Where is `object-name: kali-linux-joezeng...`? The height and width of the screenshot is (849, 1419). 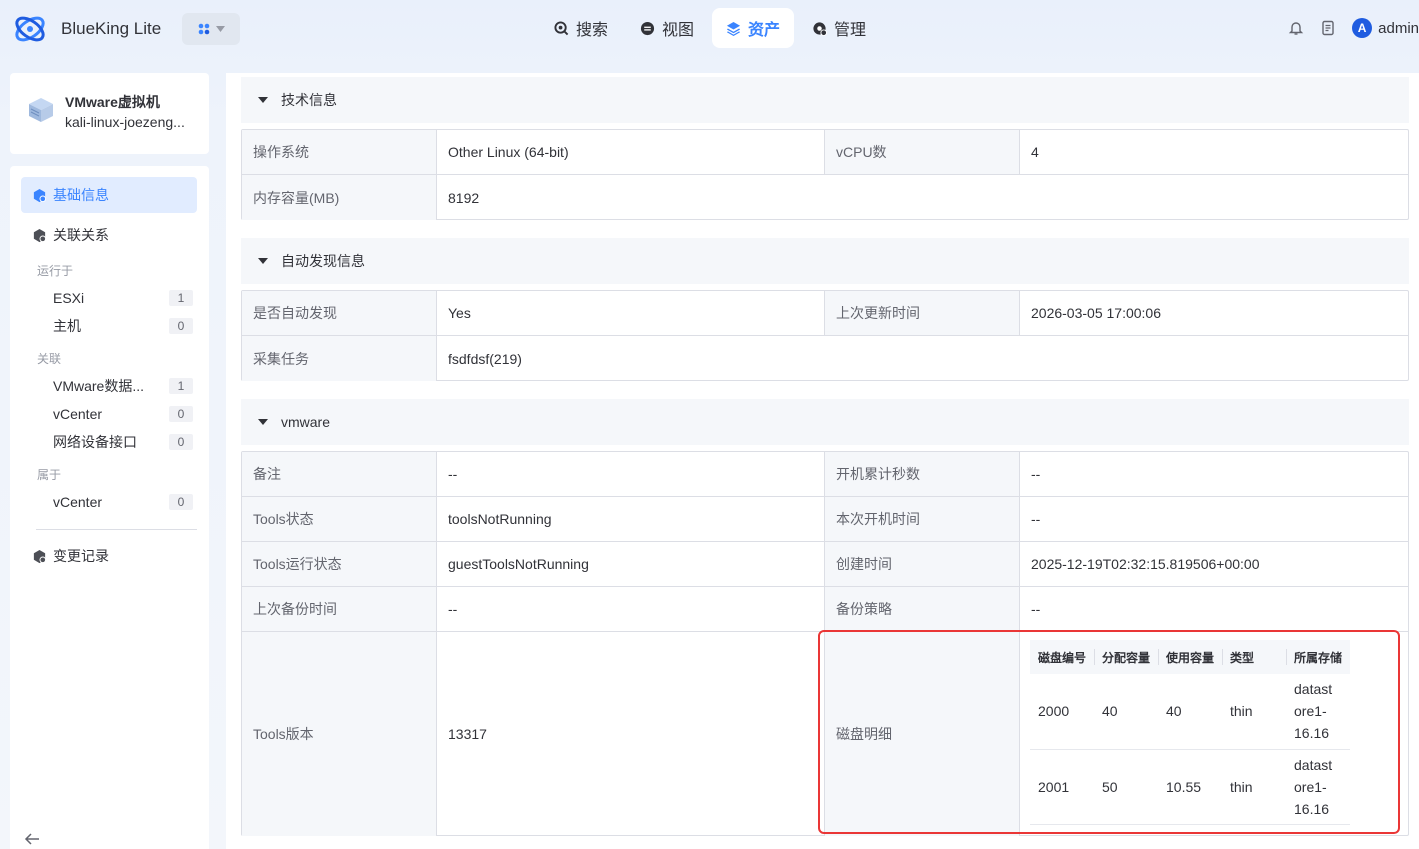
object-name: kali-linux-joezeng... is located at coordinates (125, 122).